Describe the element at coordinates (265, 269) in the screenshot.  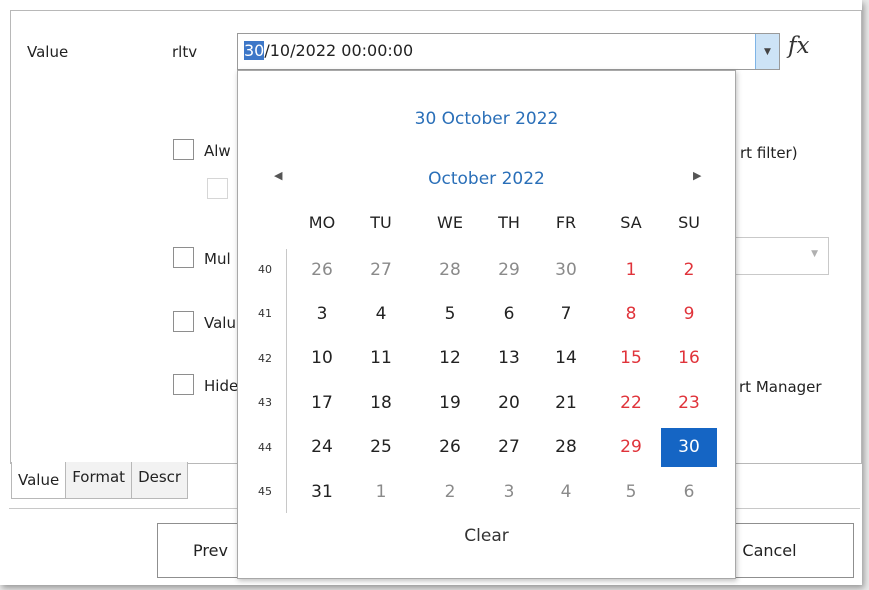
I see `week-number: 40` at that location.